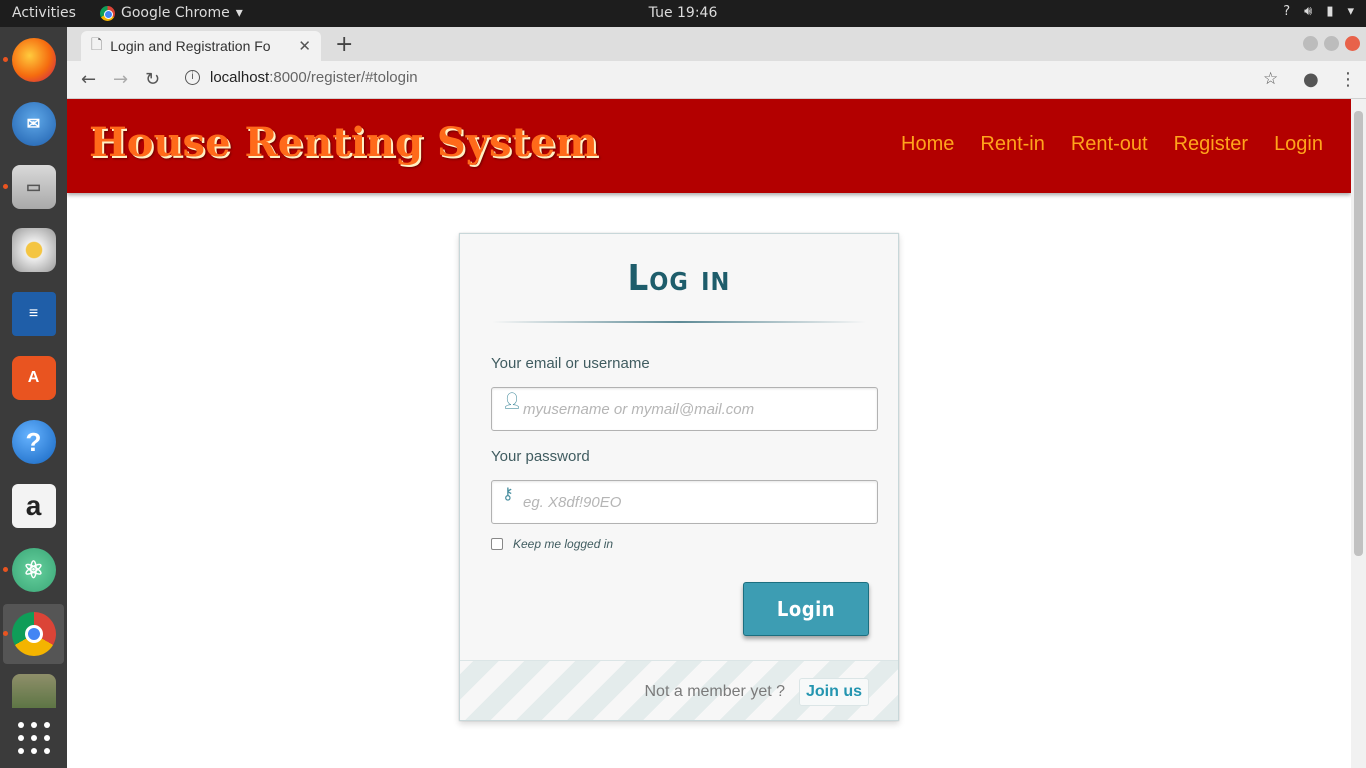  I want to click on login-title: Log in, so click(679, 278).